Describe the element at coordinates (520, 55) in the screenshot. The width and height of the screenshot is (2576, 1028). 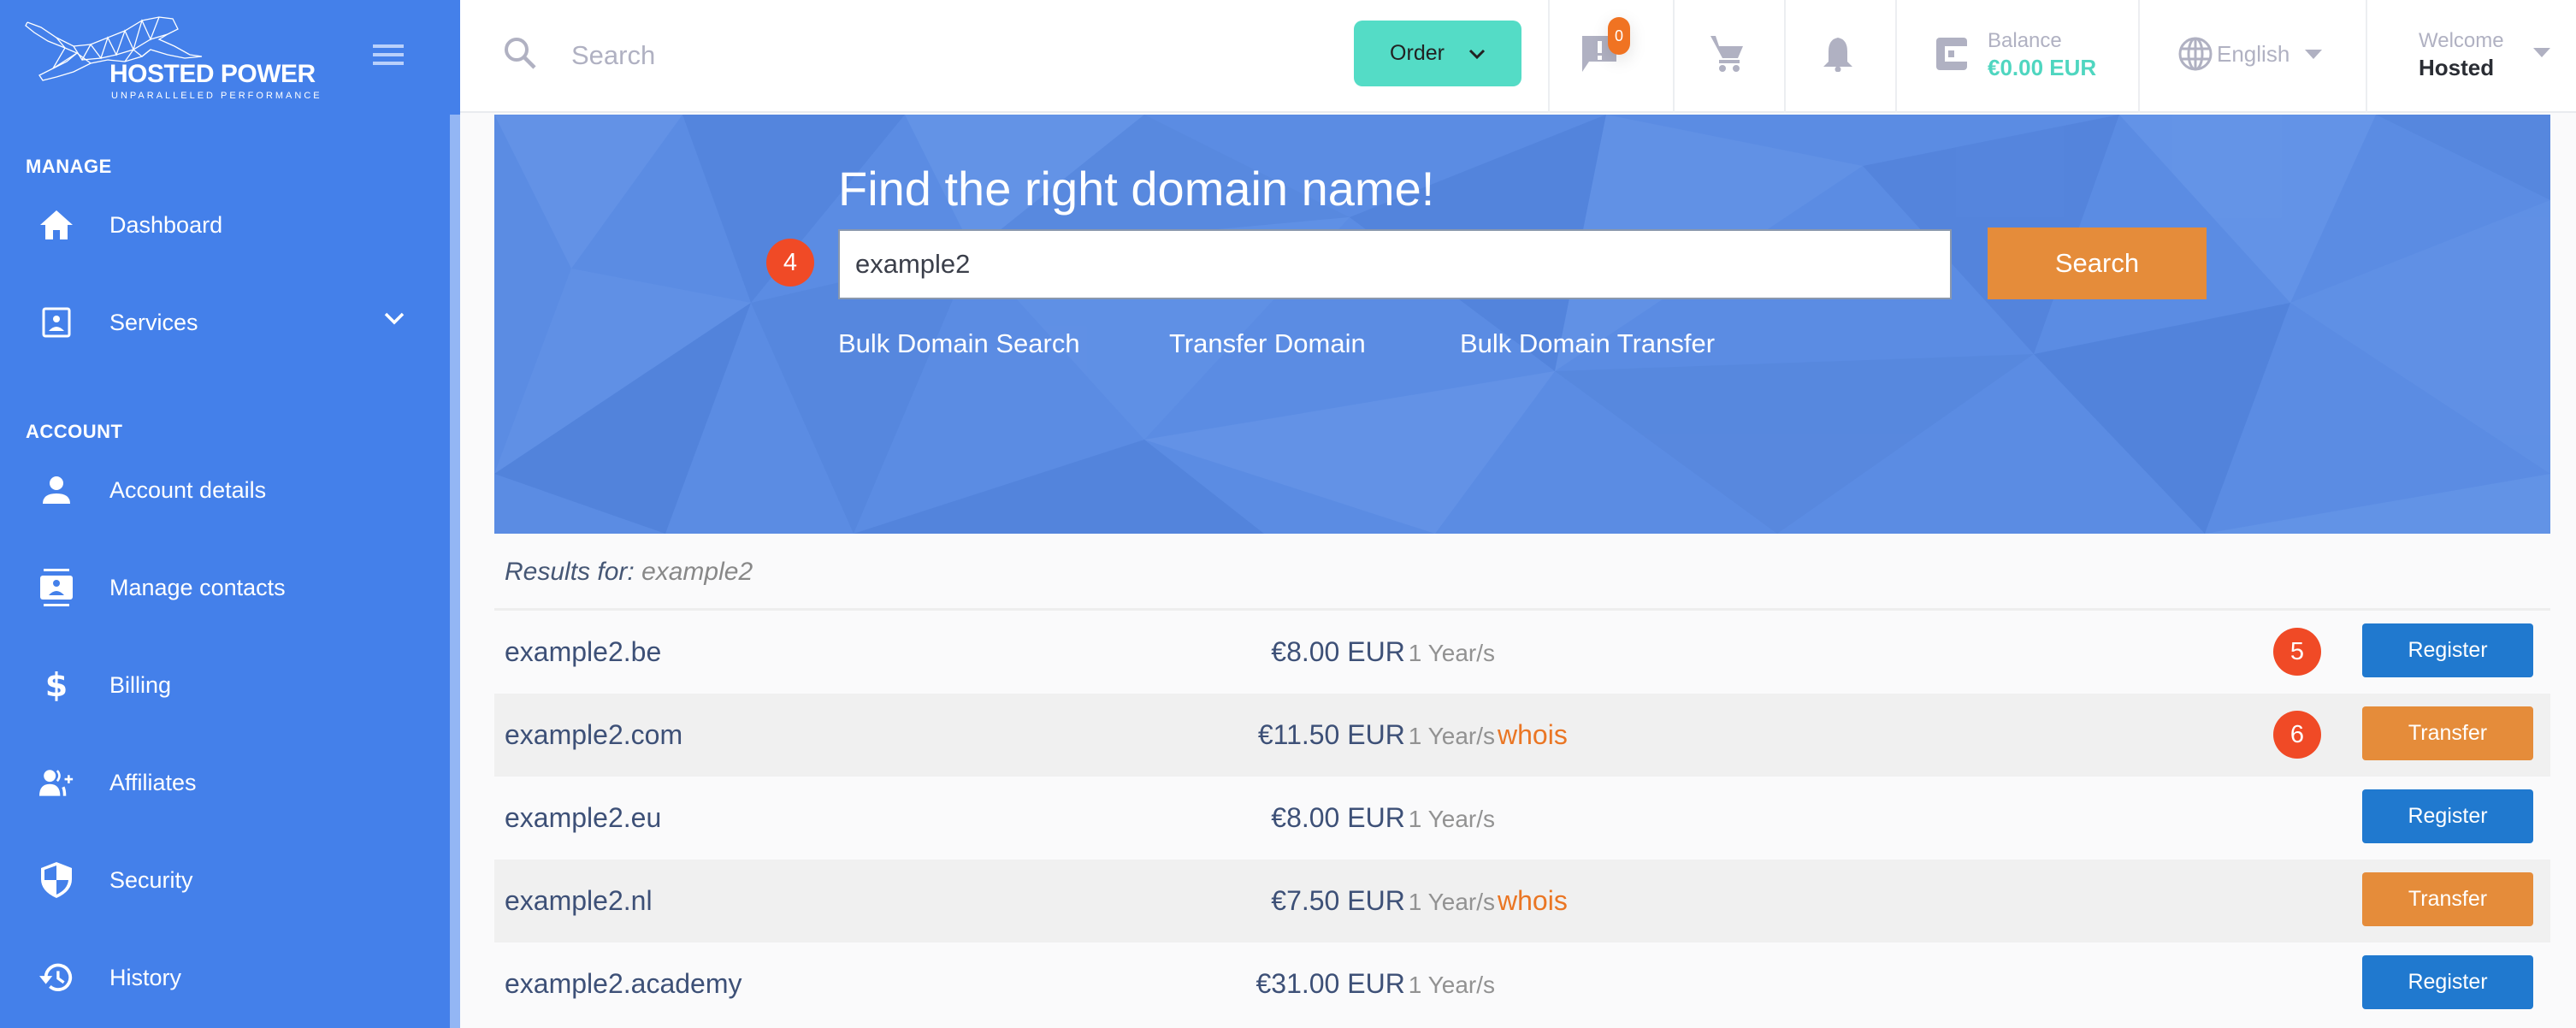
I see `search-icon` at that location.